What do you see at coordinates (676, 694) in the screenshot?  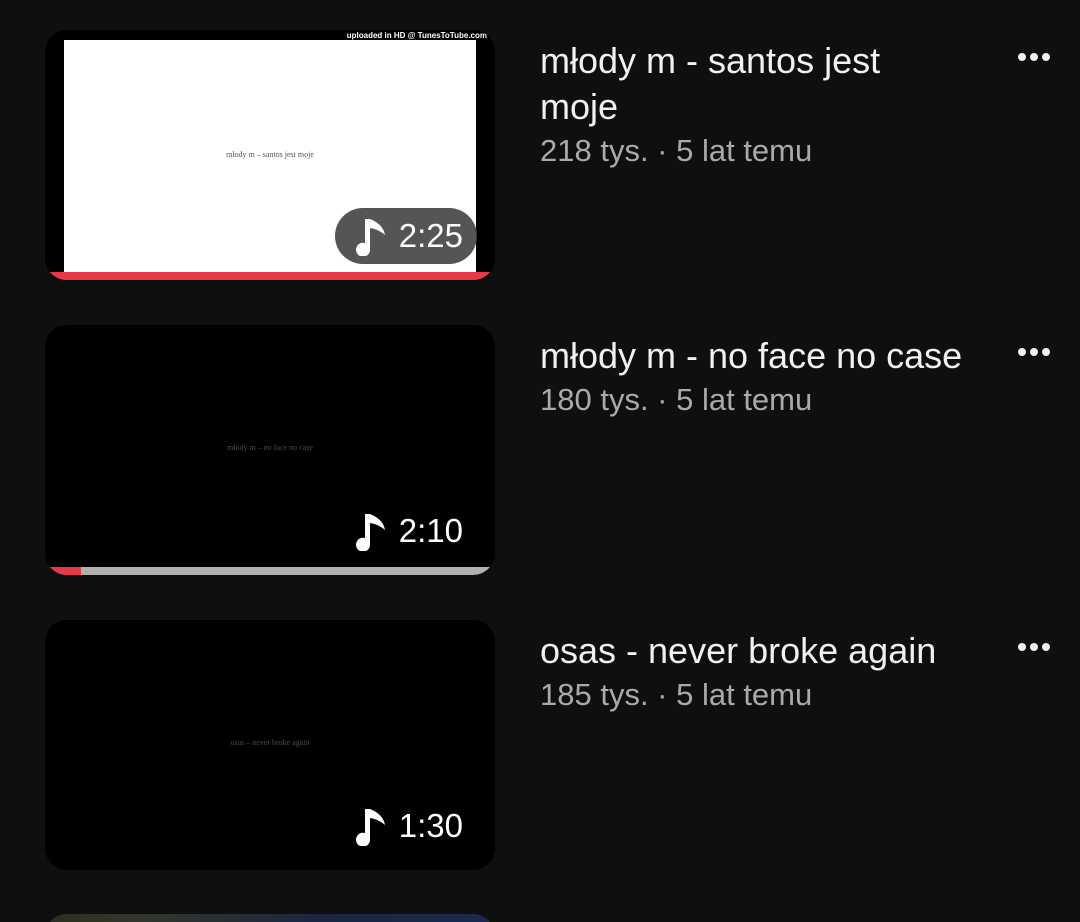 I see `video-stats: 185 tys. · 5 lat temu` at bounding box center [676, 694].